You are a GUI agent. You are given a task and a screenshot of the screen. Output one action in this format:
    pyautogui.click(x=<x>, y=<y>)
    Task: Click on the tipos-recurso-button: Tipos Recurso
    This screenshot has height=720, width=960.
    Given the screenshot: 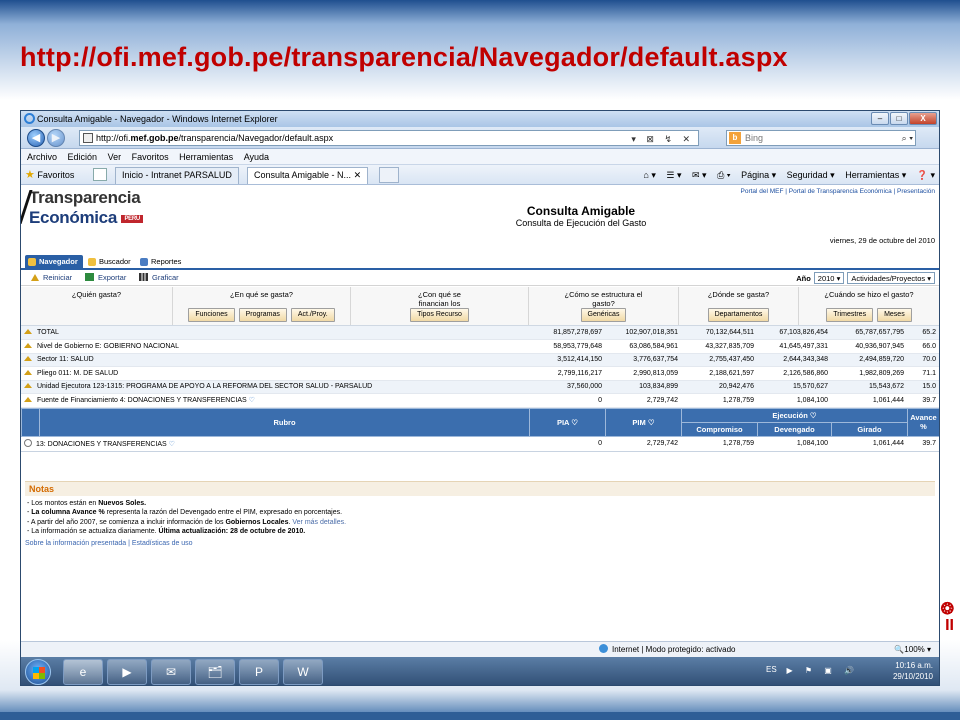 What is the action you would take?
    pyautogui.click(x=439, y=315)
    